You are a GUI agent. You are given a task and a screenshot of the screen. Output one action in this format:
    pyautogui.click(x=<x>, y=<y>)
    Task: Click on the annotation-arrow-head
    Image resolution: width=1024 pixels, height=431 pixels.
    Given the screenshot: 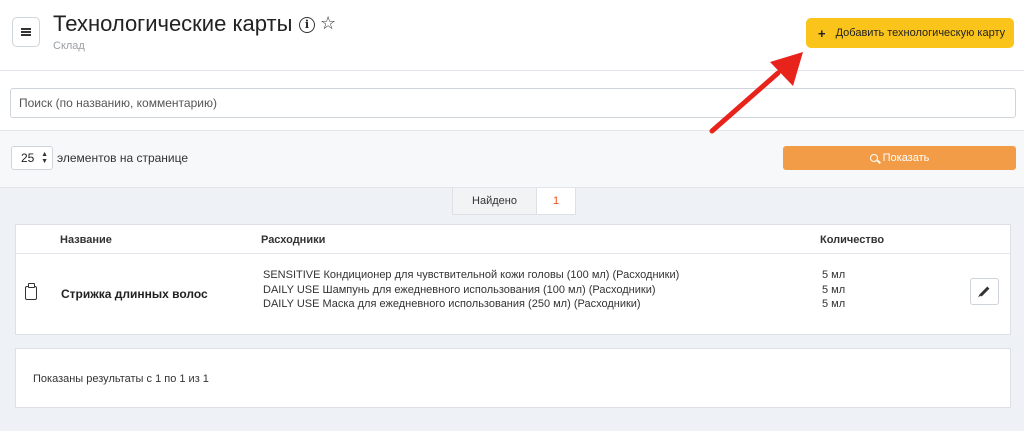 What is the action you would take?
    pyautogui.click(x=786, y=69)
    